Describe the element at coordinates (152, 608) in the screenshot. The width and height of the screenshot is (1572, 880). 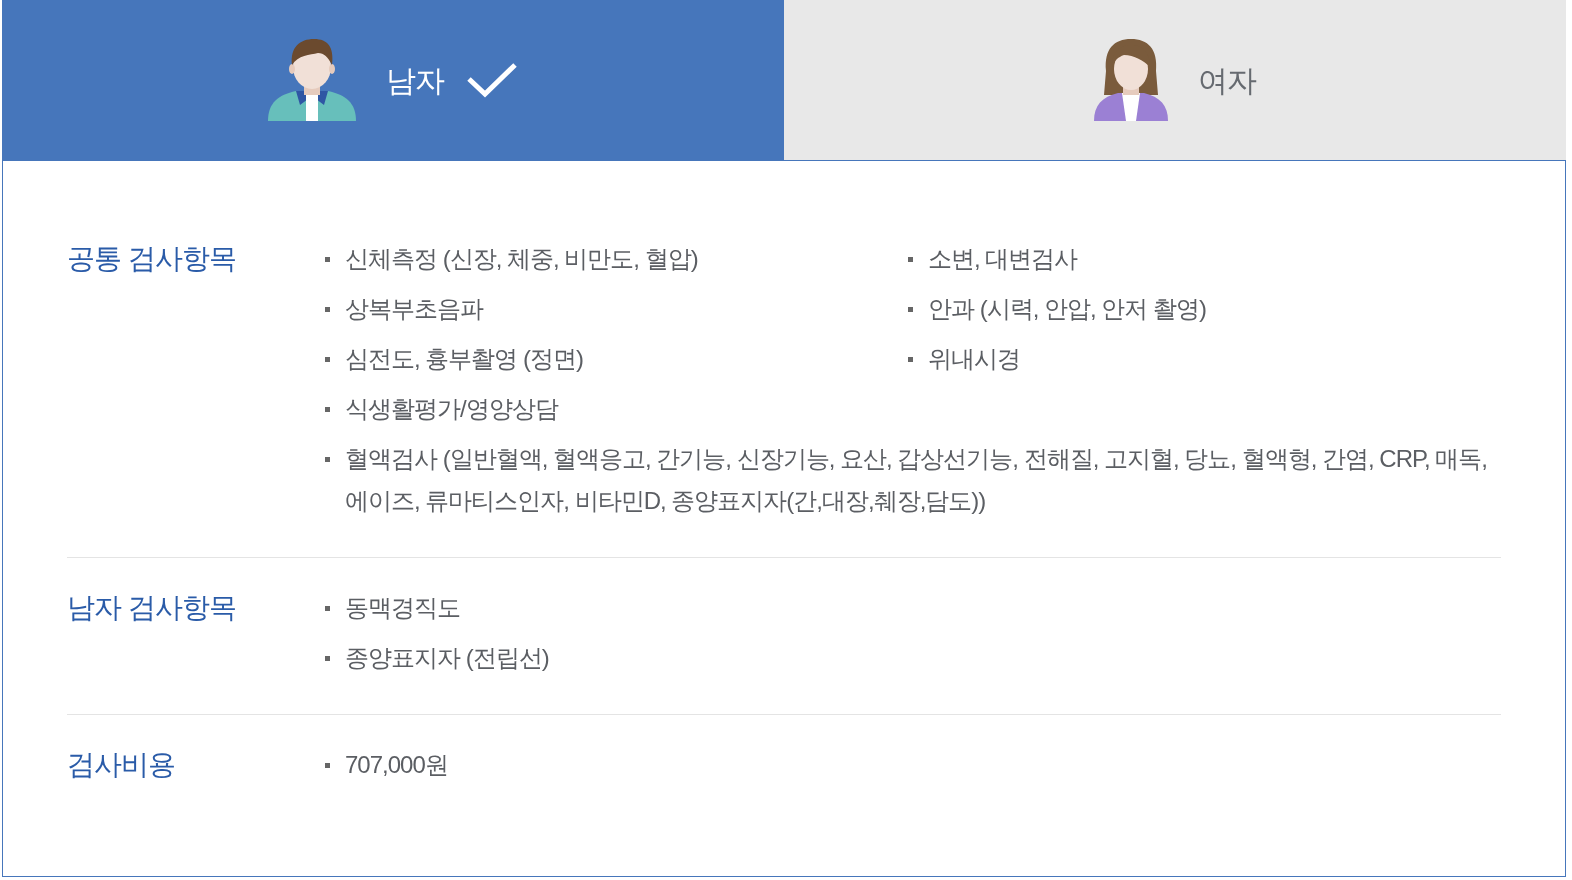
I see `section-title: 남자 검사항목` at that location.